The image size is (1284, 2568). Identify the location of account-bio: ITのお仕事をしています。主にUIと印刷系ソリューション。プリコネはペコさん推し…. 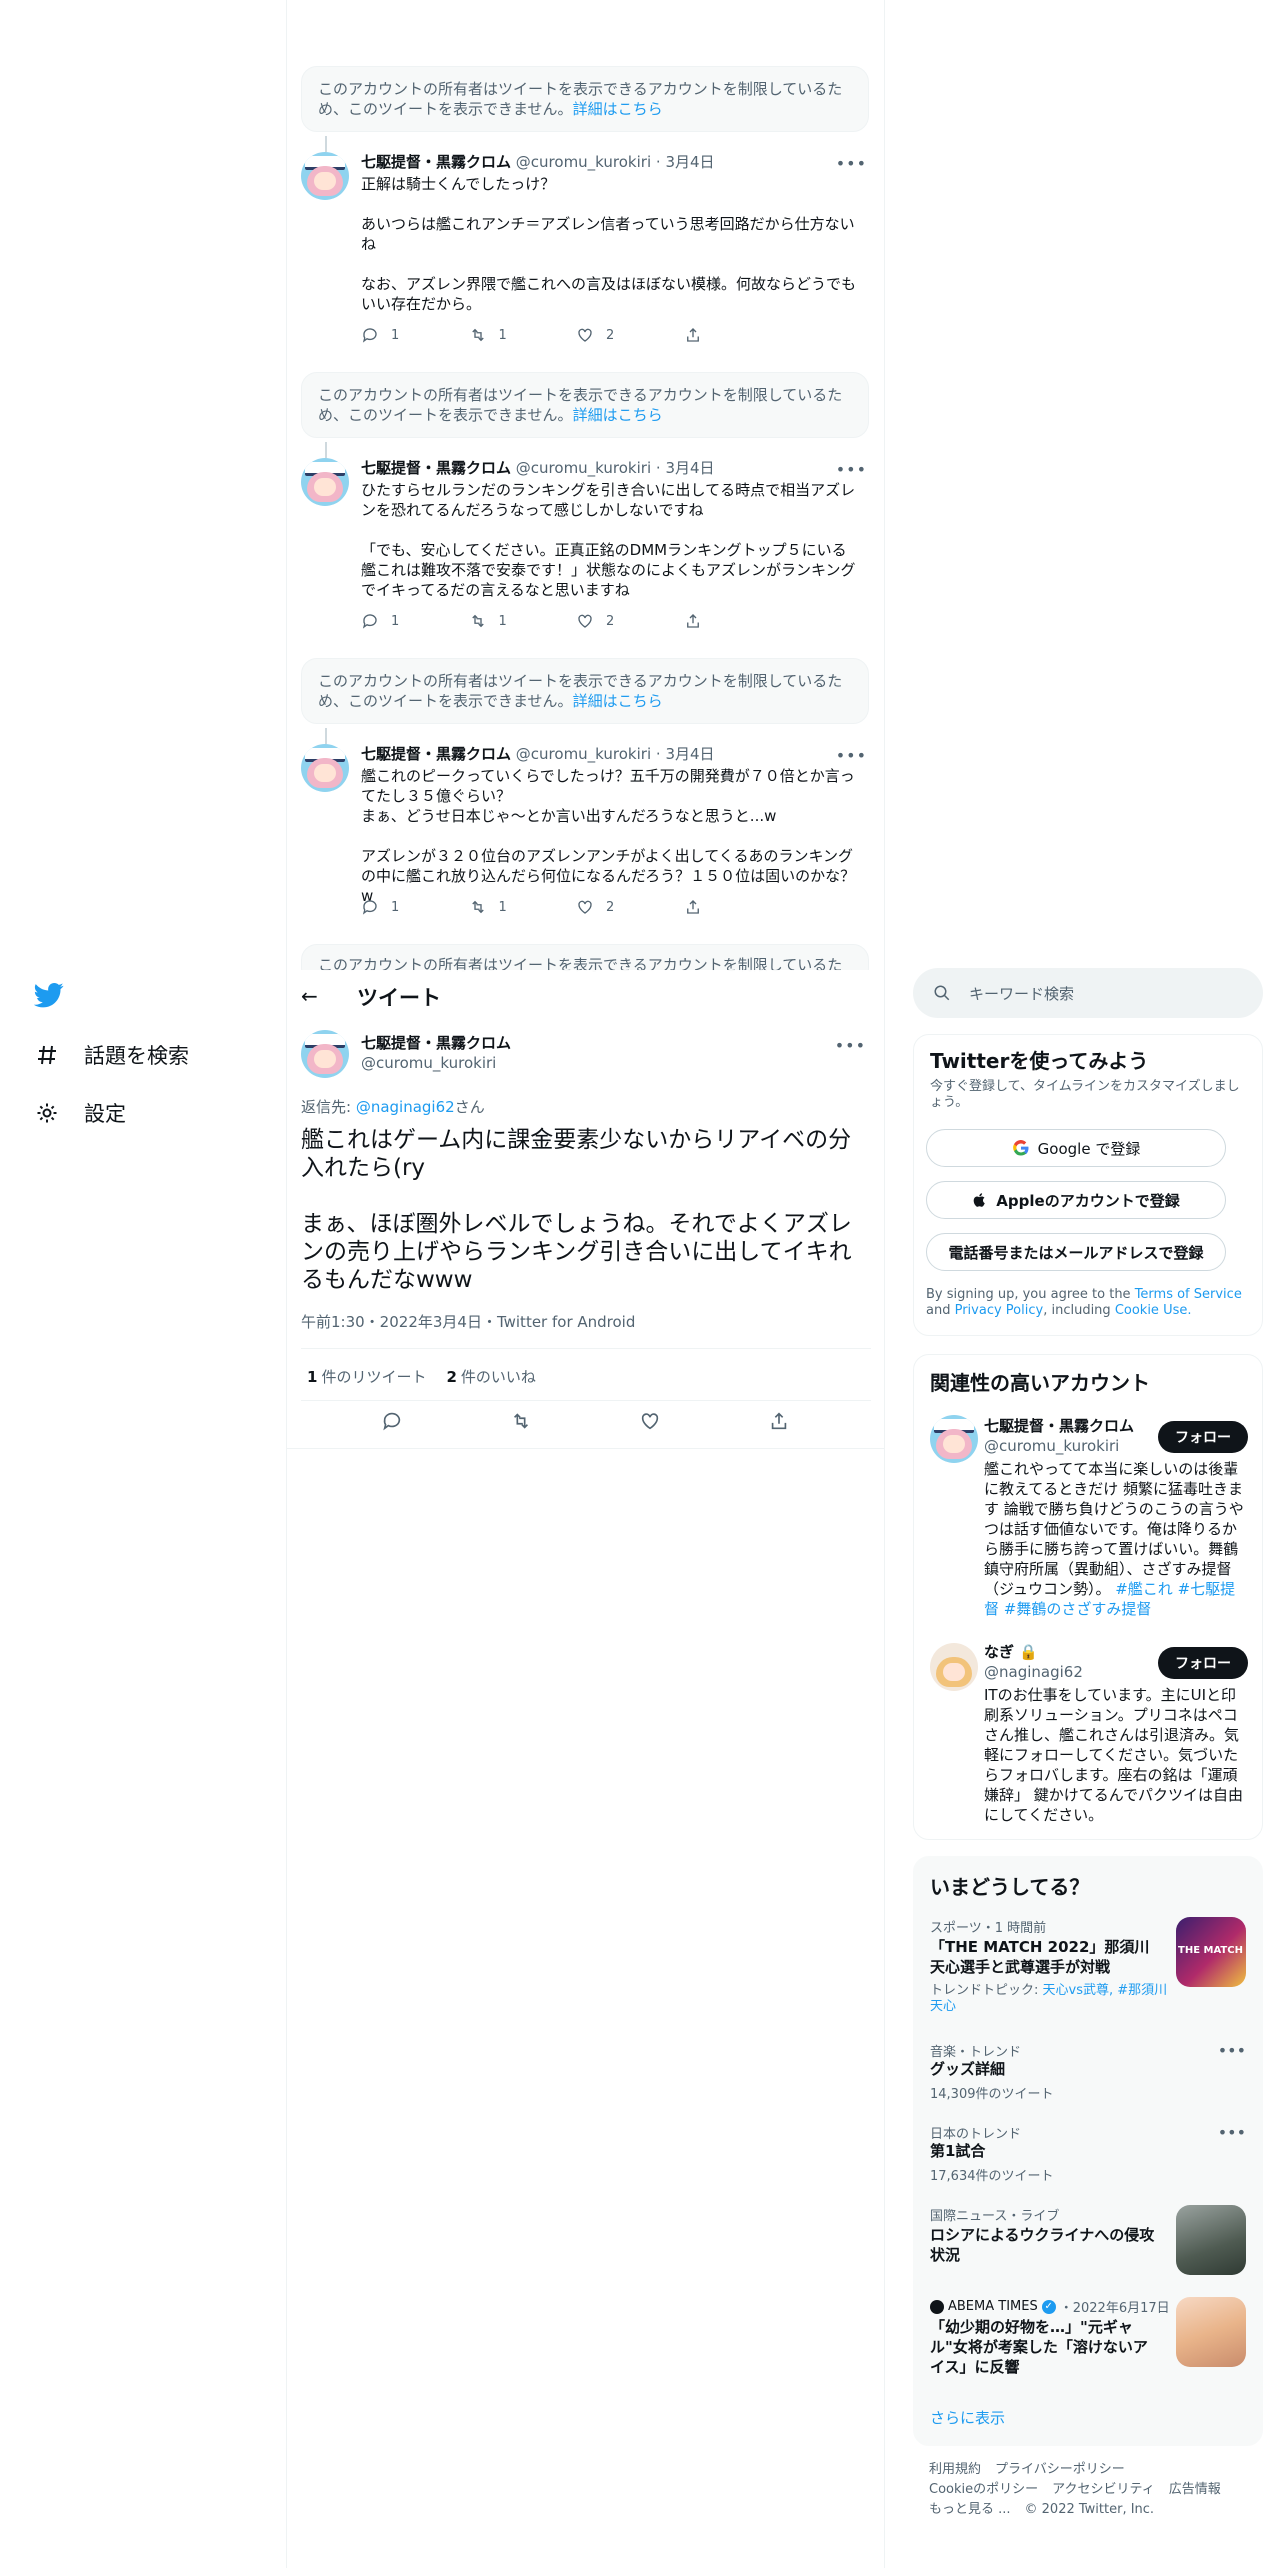
(1114, 1755).